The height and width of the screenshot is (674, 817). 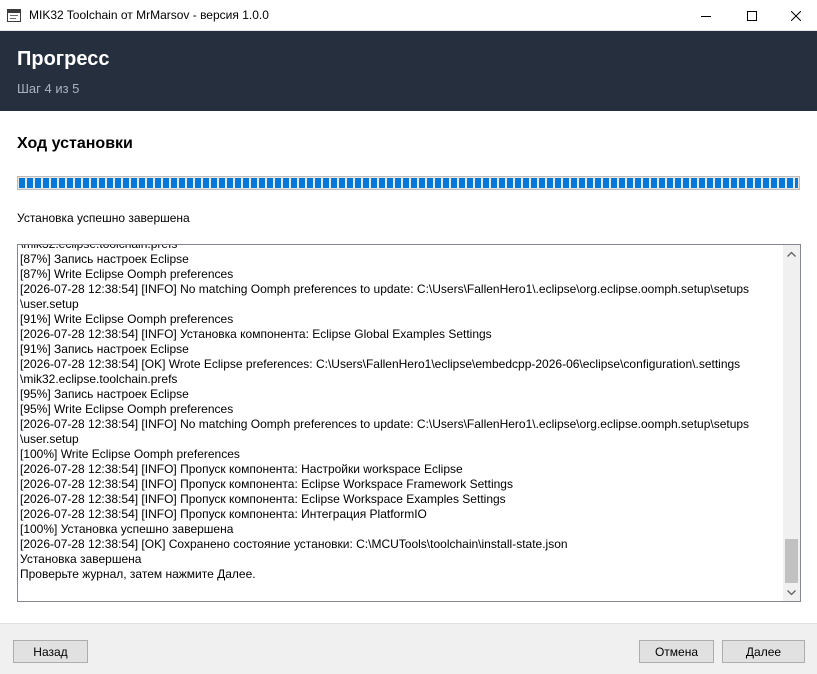 What do you see at coordinates (408, 71) in the screenshot?
I see `wizard-header: Прогресс Шаг 4 из 5` at bounding box center [408, 71].